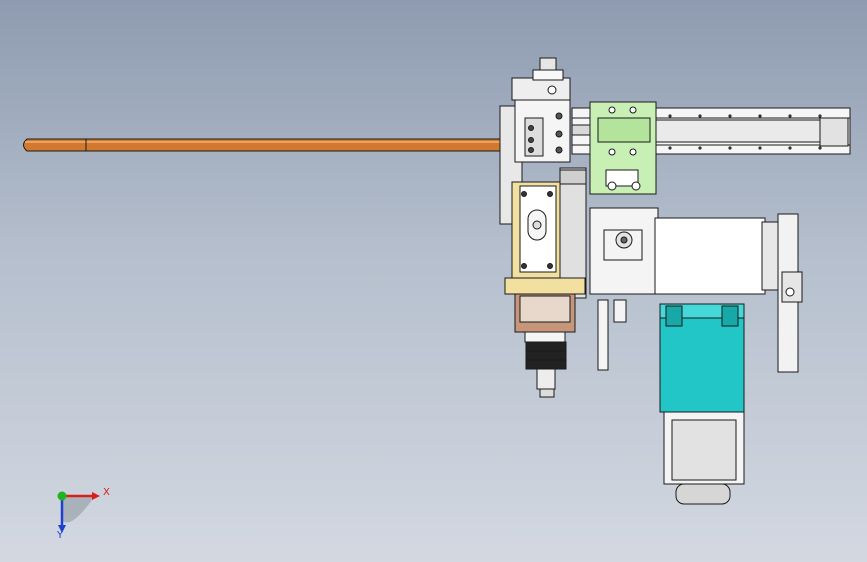 The width and height of the screenshot is (867, 562). What do you see at coordinates (264, 145) in the screenshot?
I see `copper-rod` at bounding box center [264, 145].